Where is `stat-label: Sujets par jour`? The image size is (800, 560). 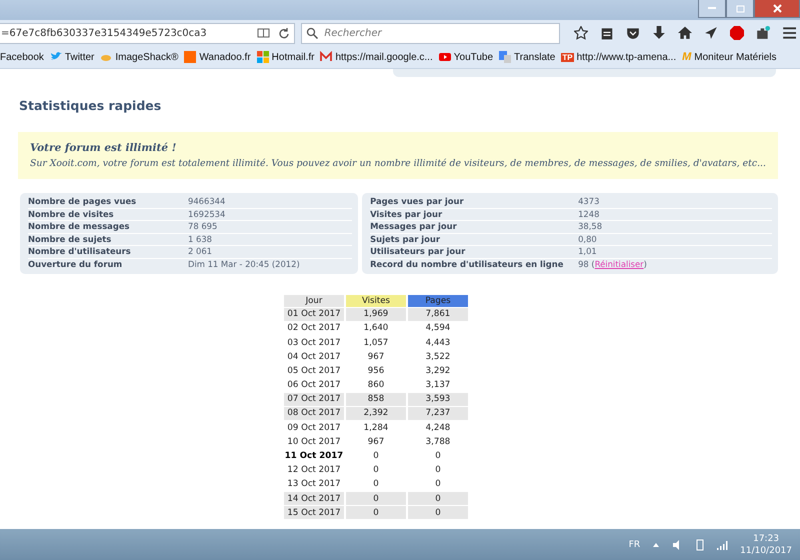
stat-label: Sujets par jour is located at coordinates (405, 240).